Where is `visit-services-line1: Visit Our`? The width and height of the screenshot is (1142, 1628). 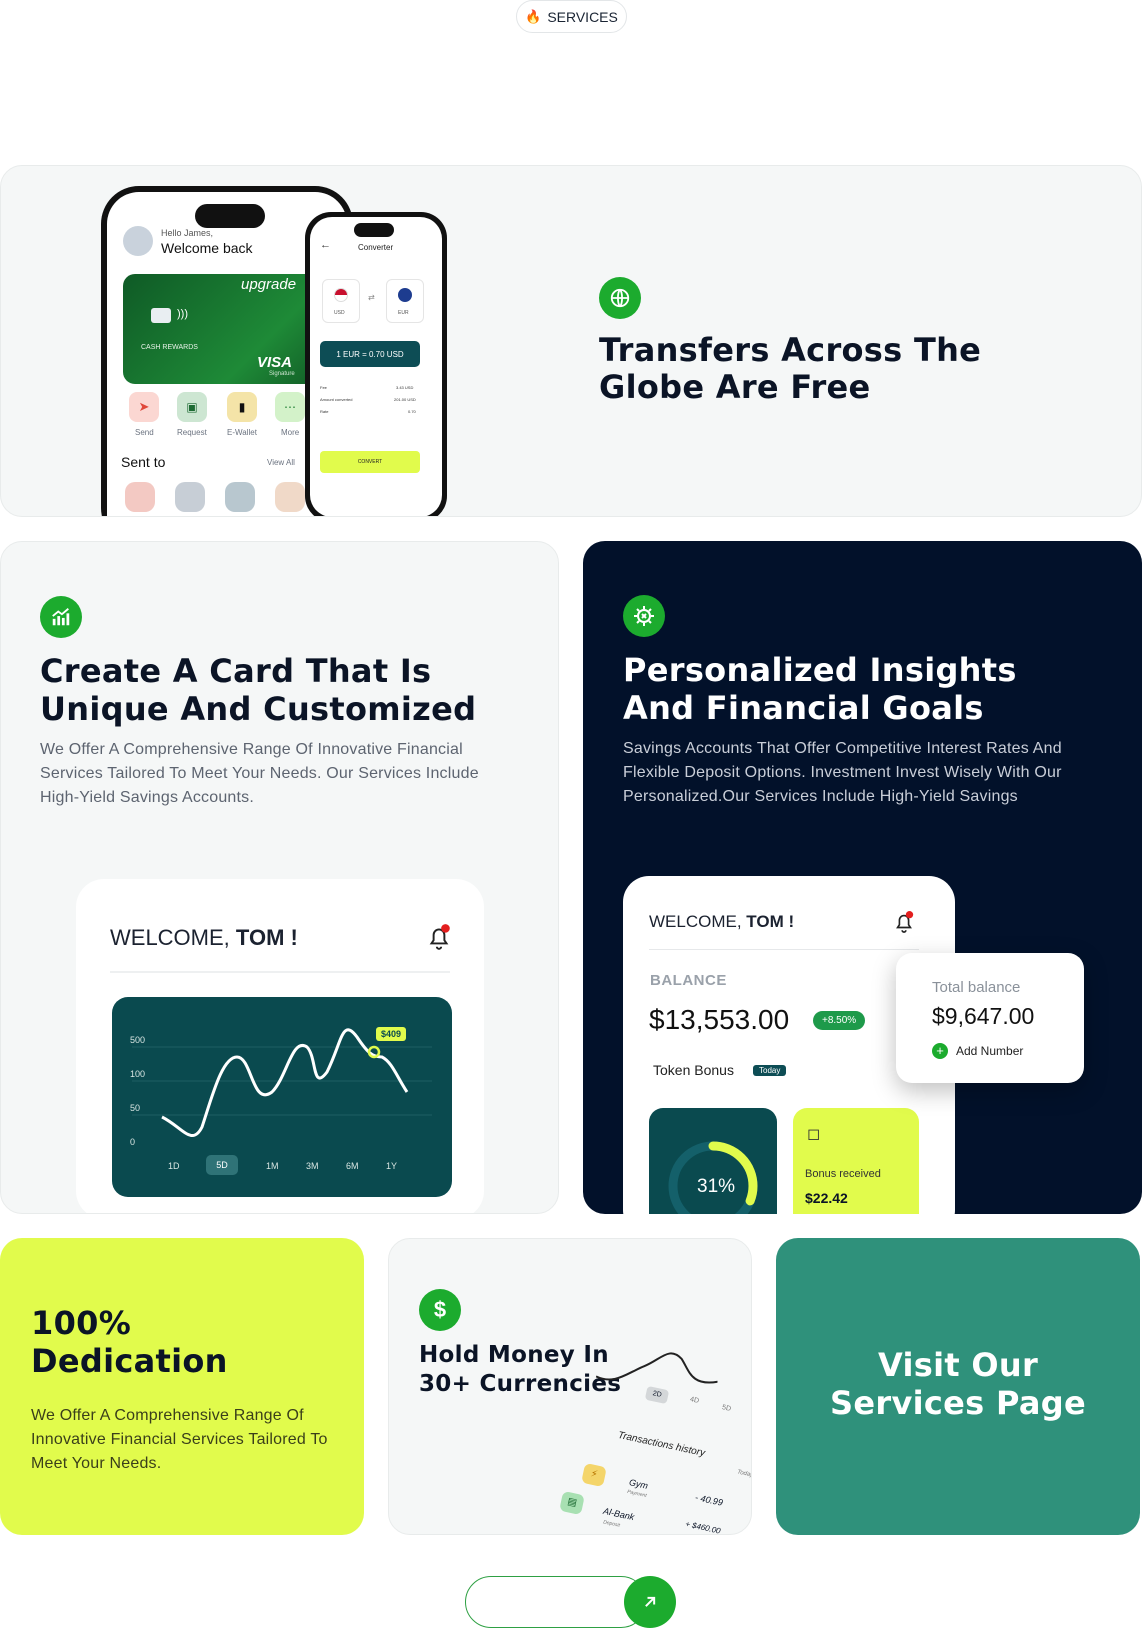 visit-services-line1: Visit Our is located at coordinates (958, 1365).